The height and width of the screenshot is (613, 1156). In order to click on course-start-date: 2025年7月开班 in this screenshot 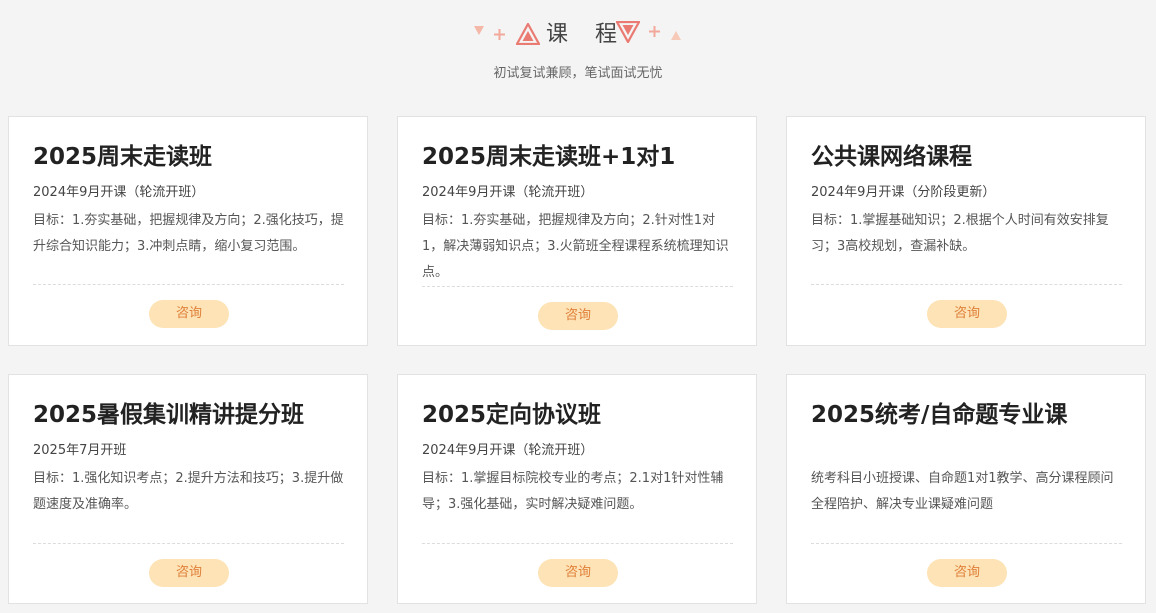, I will do `click(80, 450)`.